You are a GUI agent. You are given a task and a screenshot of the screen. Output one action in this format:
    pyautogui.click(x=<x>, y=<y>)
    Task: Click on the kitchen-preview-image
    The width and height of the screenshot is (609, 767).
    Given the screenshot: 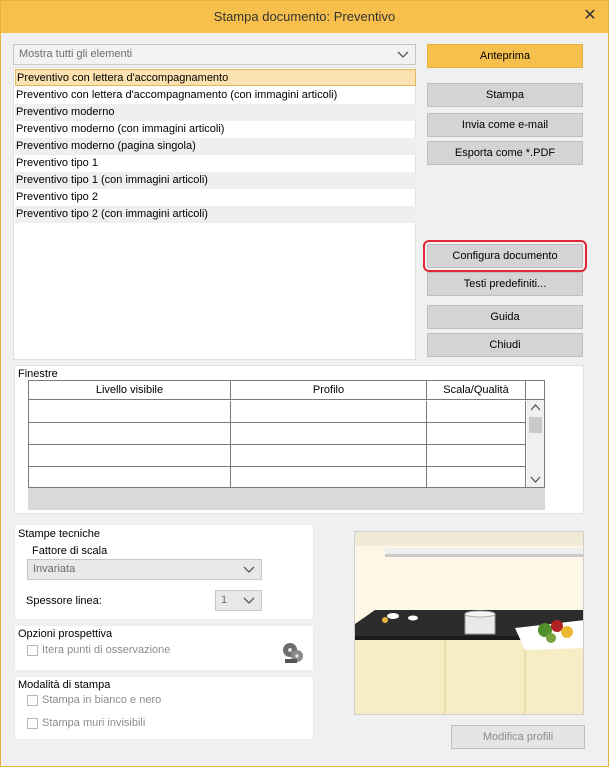 What is the action you would take?
    pyautogui.click(x=469, y=623)
    